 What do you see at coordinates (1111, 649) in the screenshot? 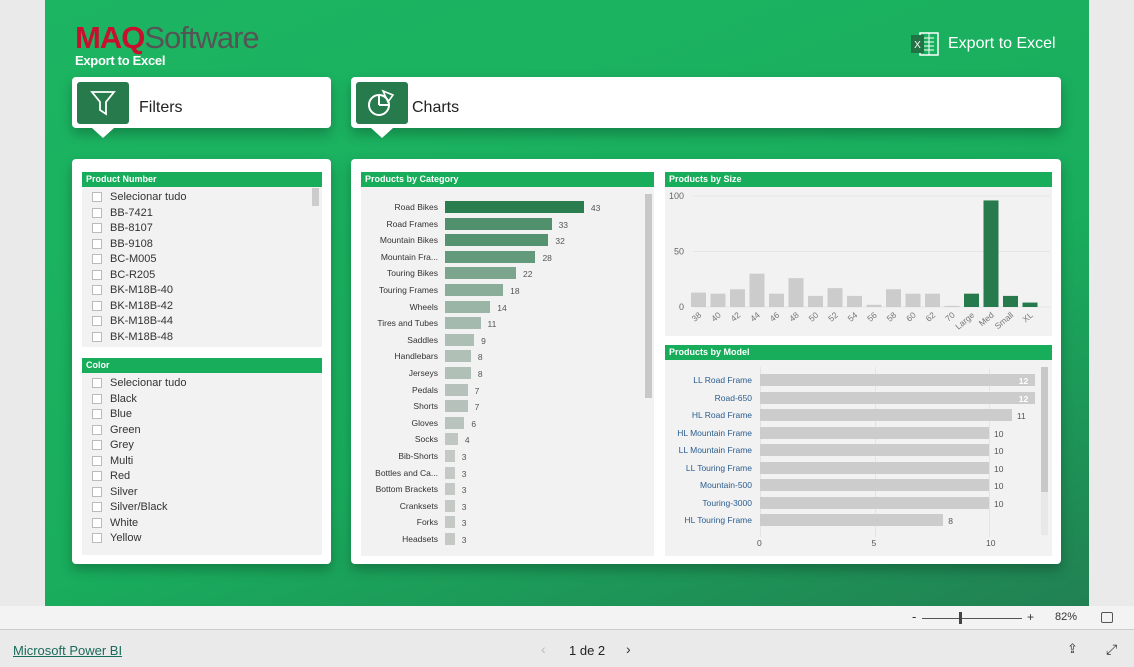
I see `fullscreen-icon: ⤢` at bounding box center [1111, 649].